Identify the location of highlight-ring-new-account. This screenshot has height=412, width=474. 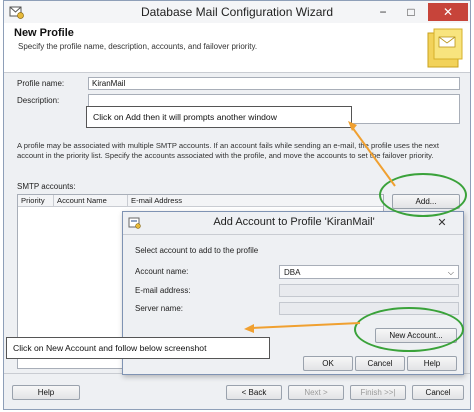
(409, 329).